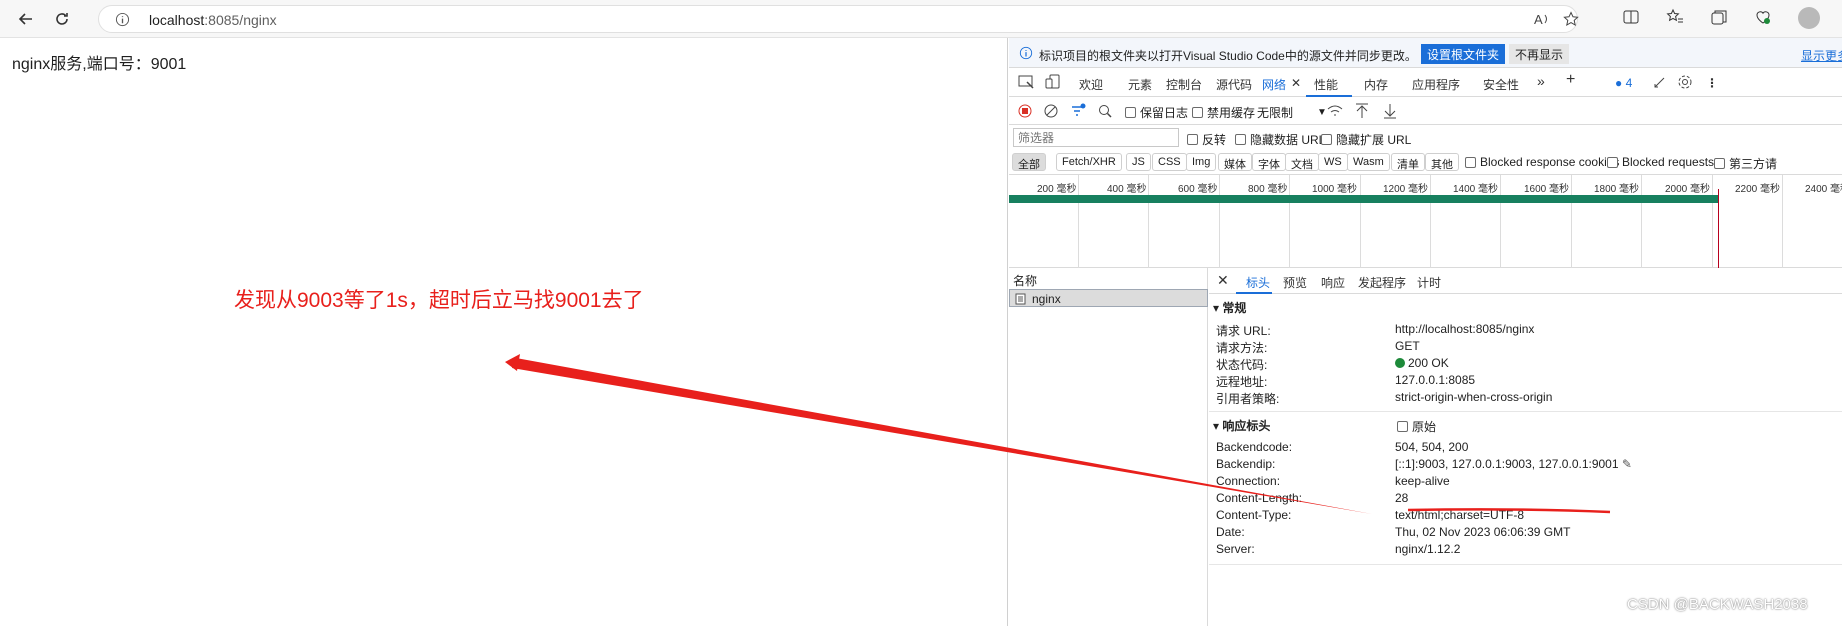  What do you see at coordinates (1231, 113) in the screenshot?
I see `disable-cache-label: 禁用缓存` at bounding box center [1231, 113].